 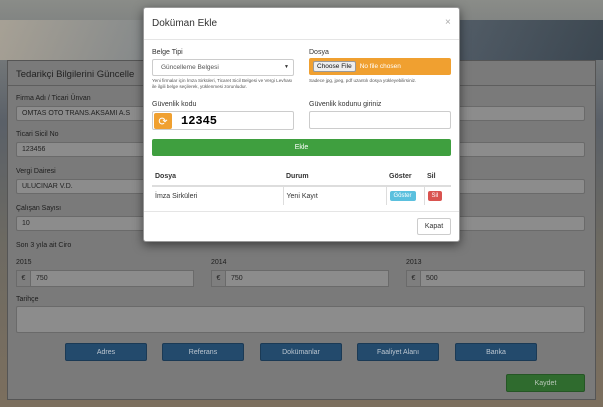 I want to click on table-header-row: Dosya Durum Göster Sil, so click(x=301, y=177).